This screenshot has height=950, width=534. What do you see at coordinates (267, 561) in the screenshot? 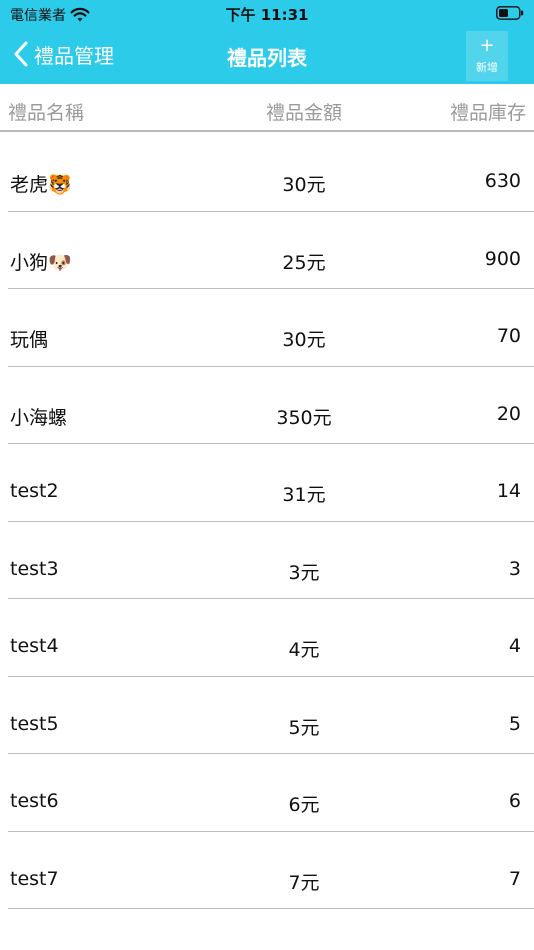
I see `table-row: test3 3元 3` at bounding box center [267, 561].